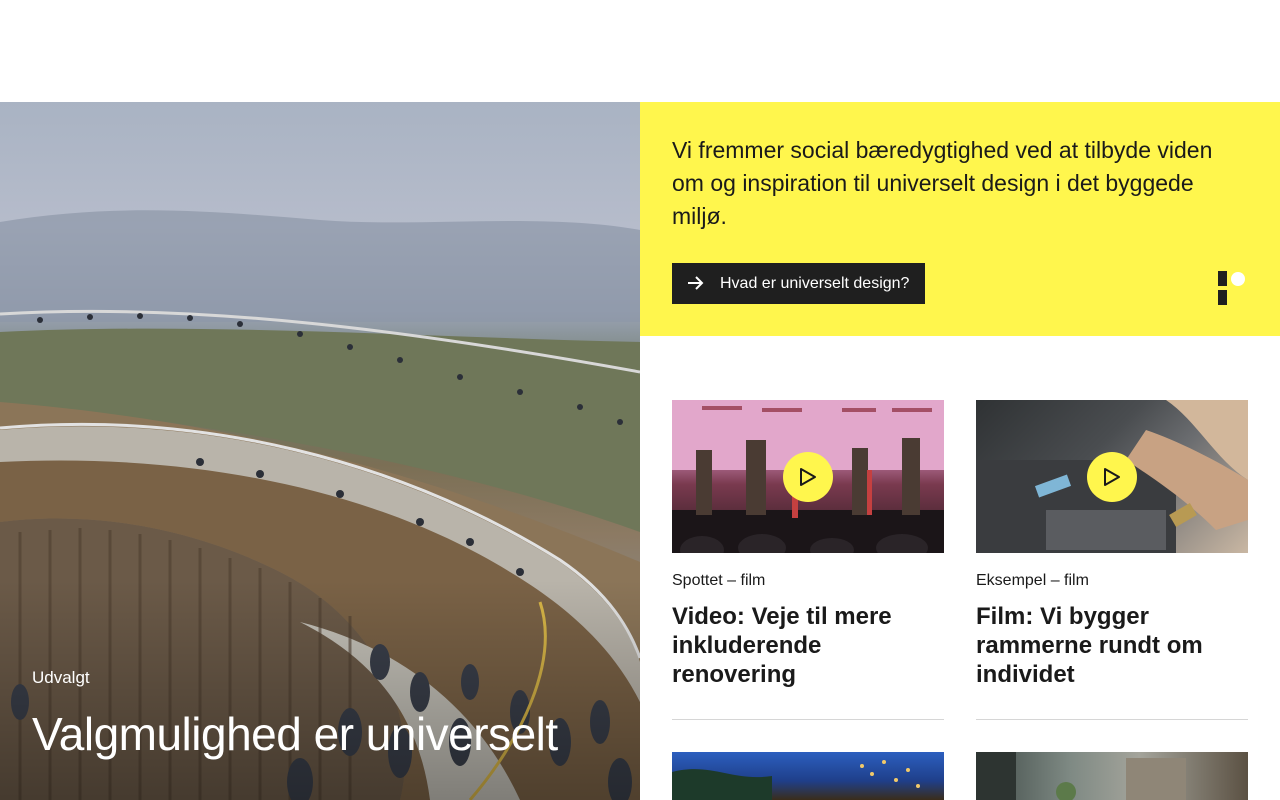 Image resolution: width=1280 pixels, height=800 pixels. I want to click on interior-scene, so click(1081, 776).